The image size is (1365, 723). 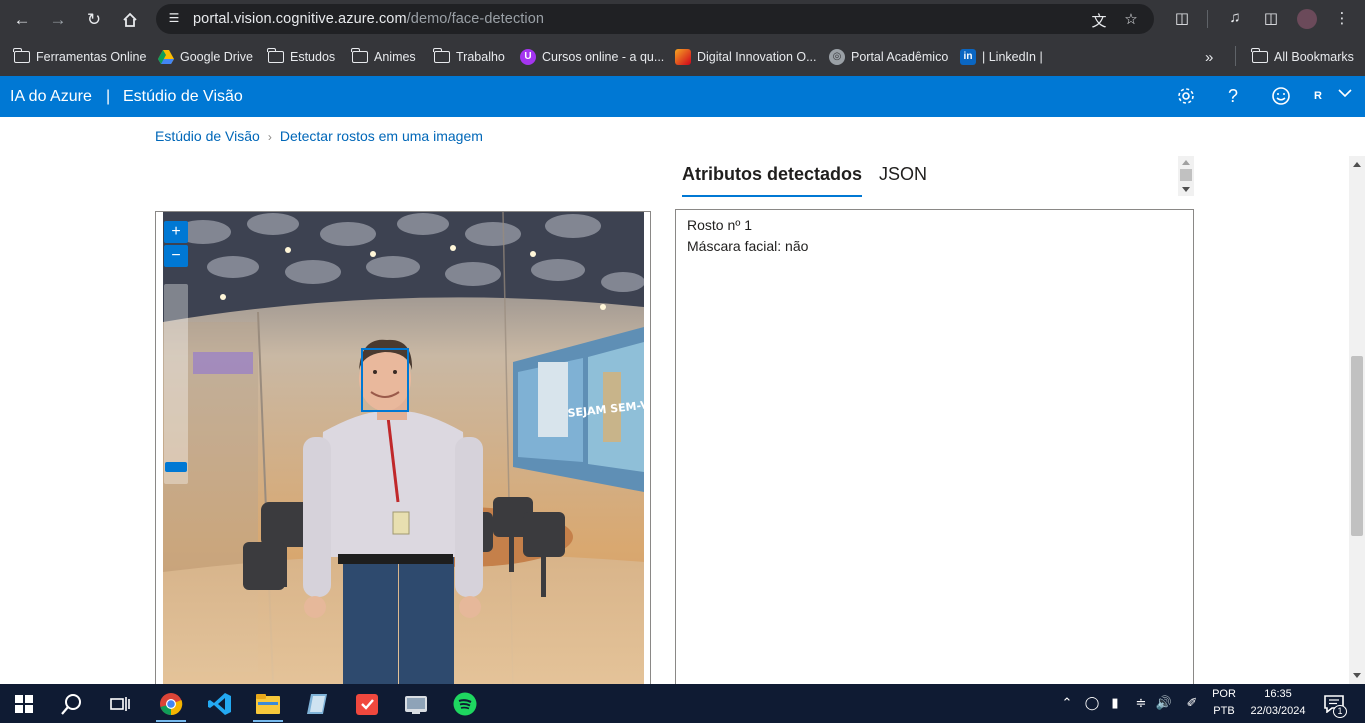 I want to click on bookmark-linkedin: in | LinkedIn |, so click(x=1001, y=57).